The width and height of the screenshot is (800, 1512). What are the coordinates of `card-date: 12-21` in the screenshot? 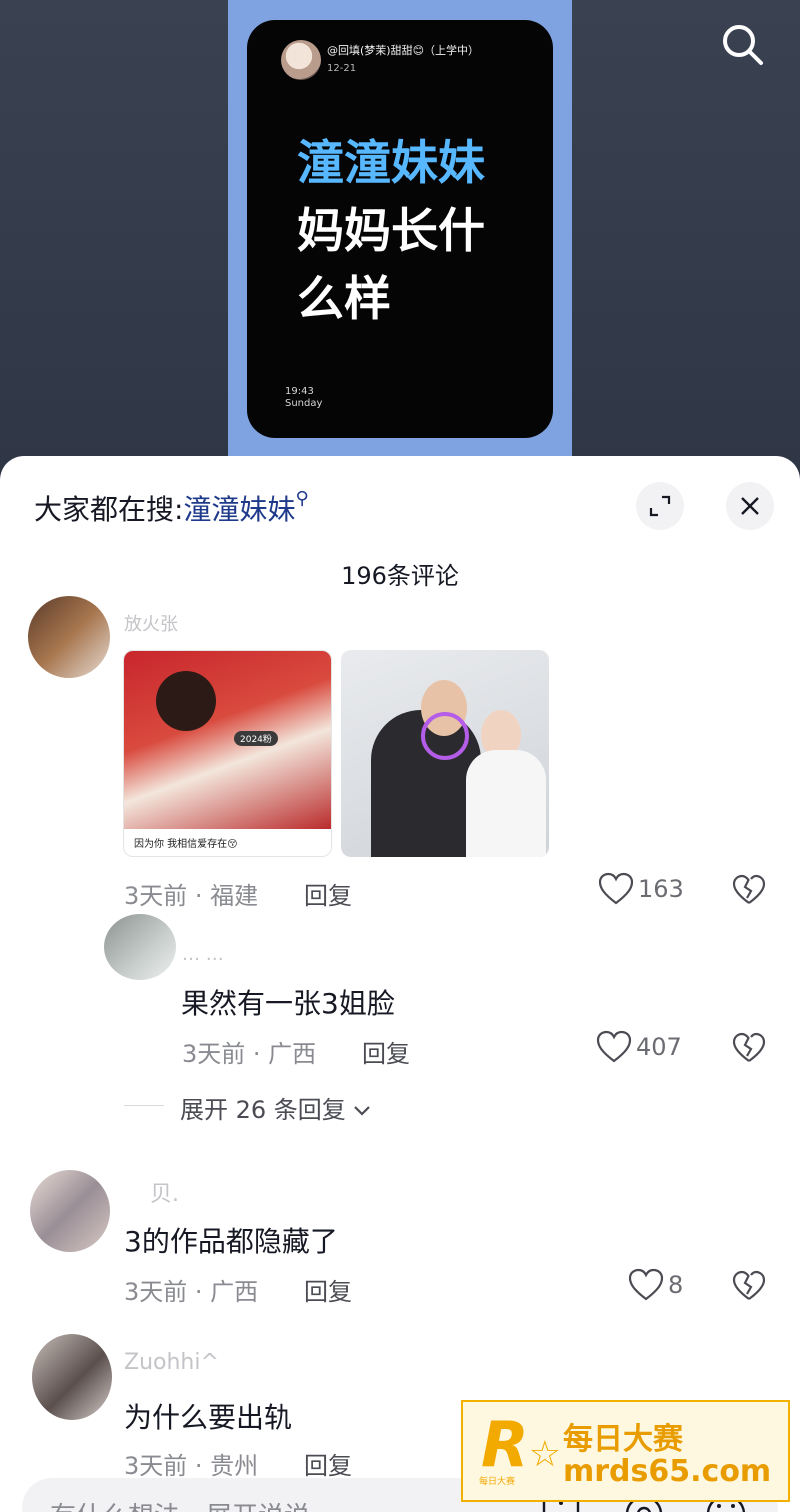 It's located at (342, 68).